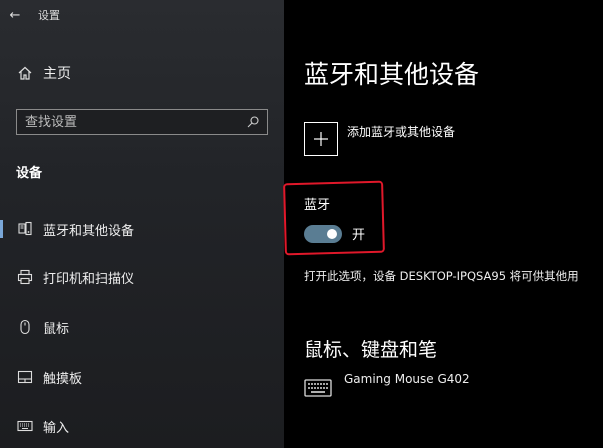  Describe the element at coordinates (392, 74) in the screenshot. I see `page-title: 蓝牙和其他设备` at that location.